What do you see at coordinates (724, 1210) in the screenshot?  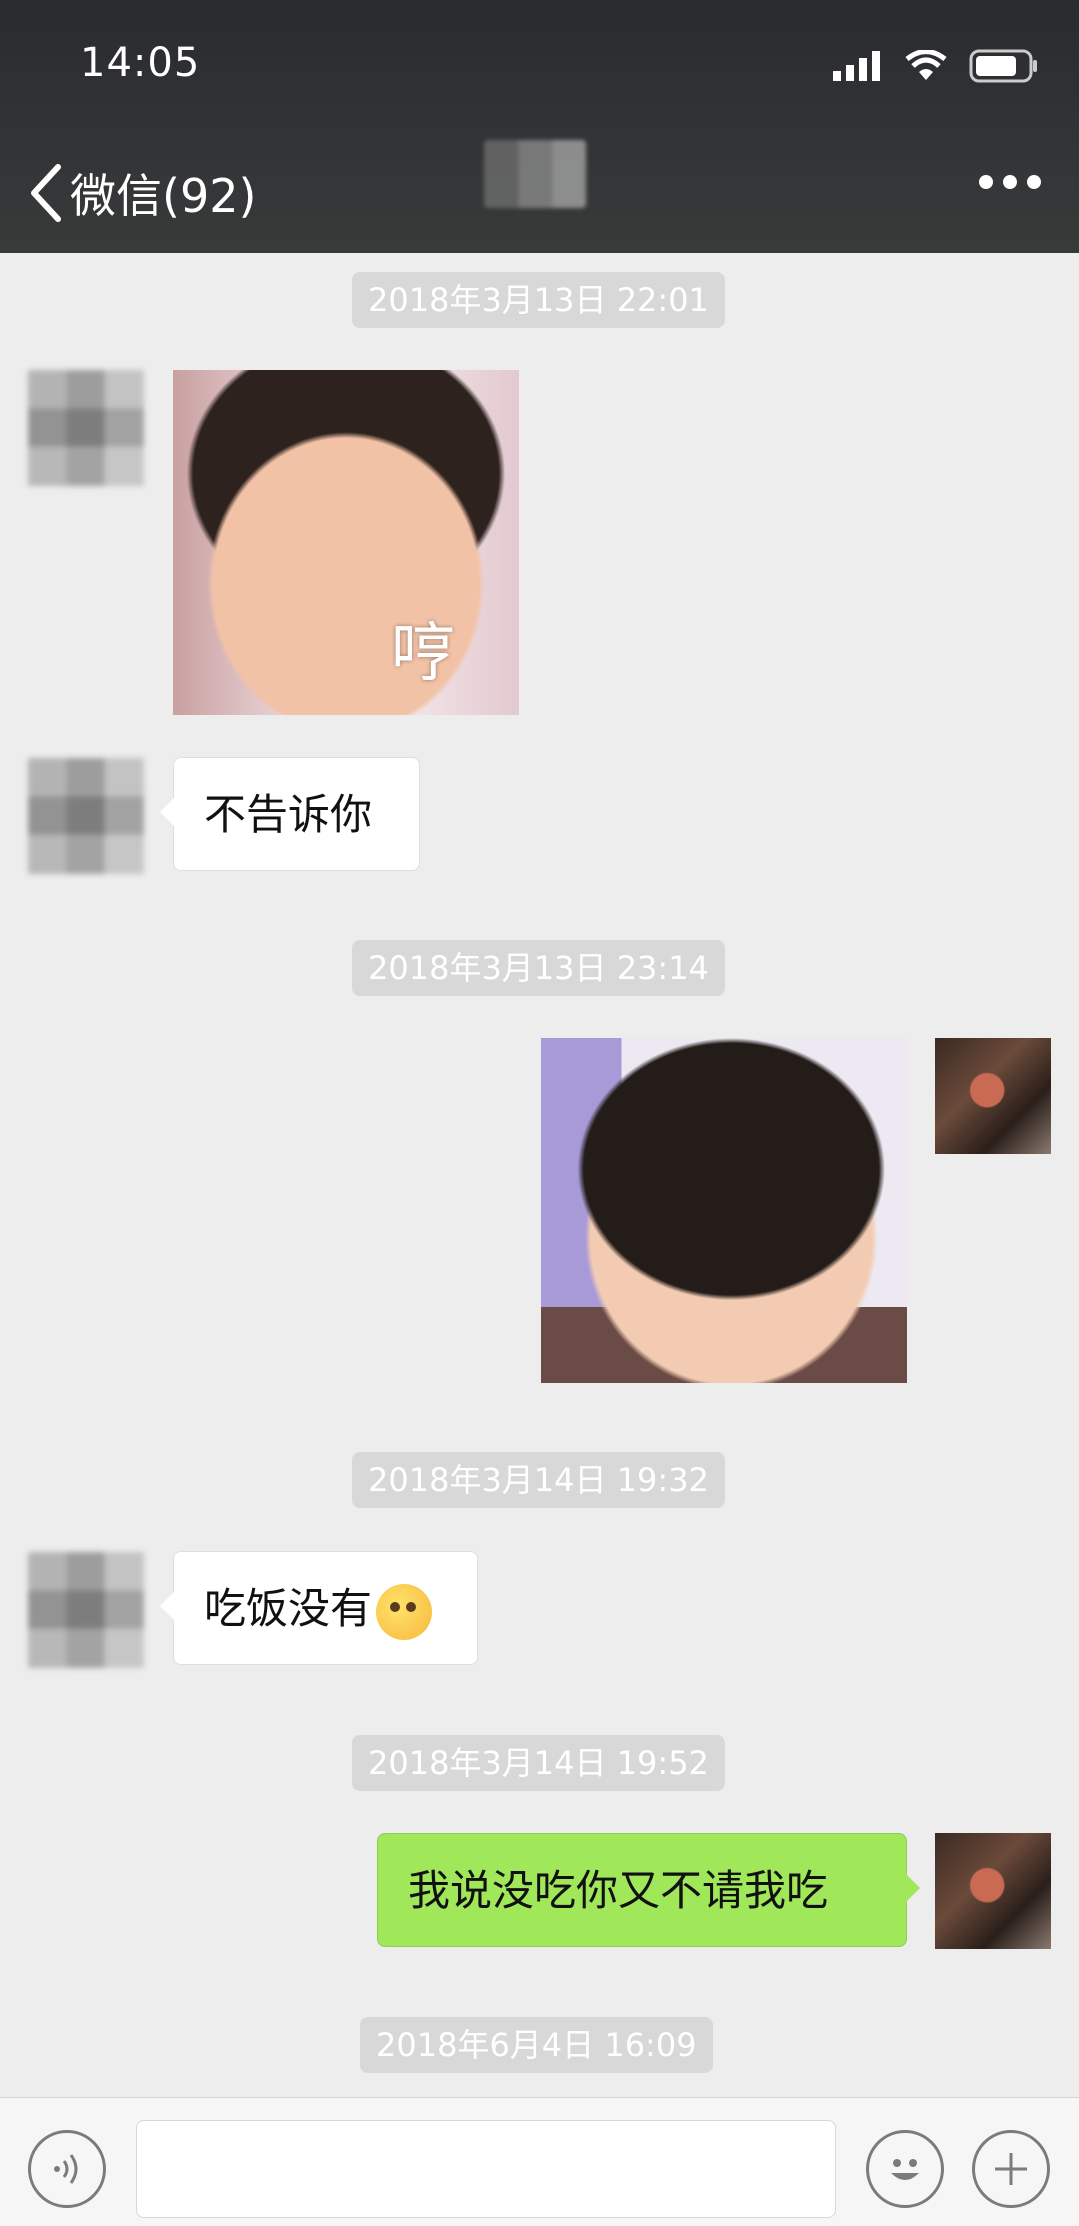 I see `sticker-message` at bounding box center [724, 1210].